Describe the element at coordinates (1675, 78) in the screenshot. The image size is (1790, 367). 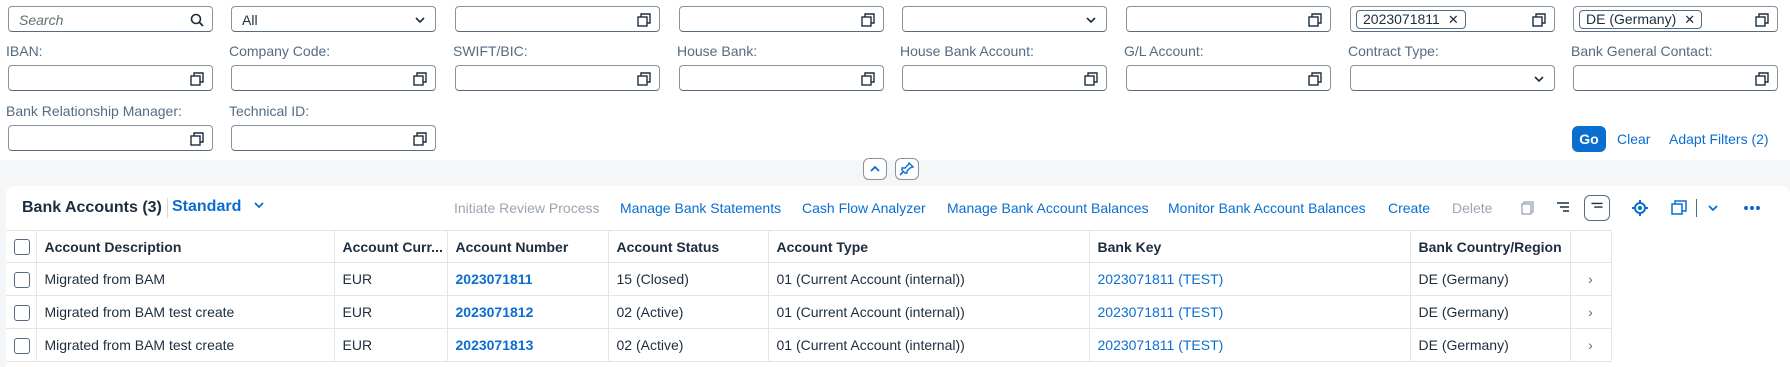
I see `bank-general-contact-field` at that location.